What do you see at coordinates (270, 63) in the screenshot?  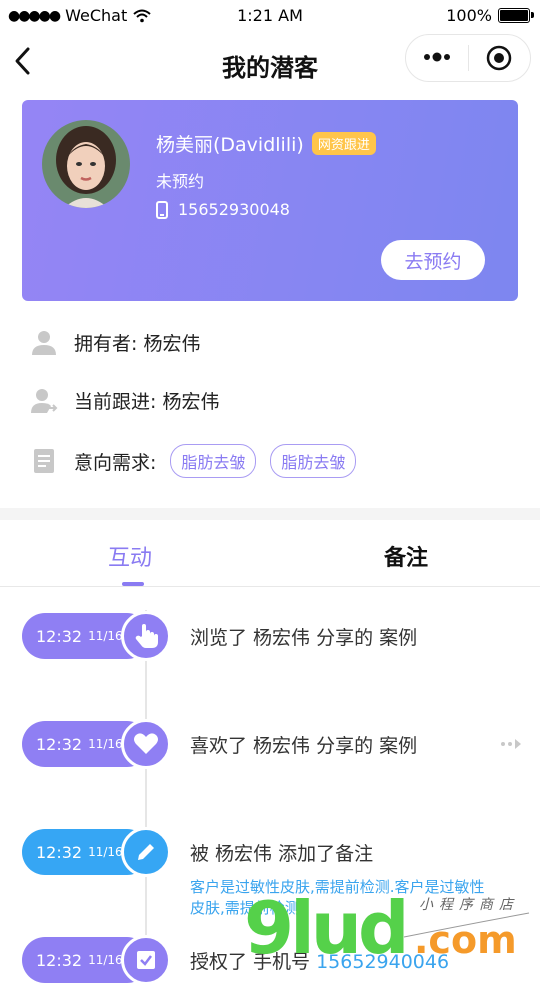 I see `nav-bar: 我的潜客` at bounding box center [270, 63].